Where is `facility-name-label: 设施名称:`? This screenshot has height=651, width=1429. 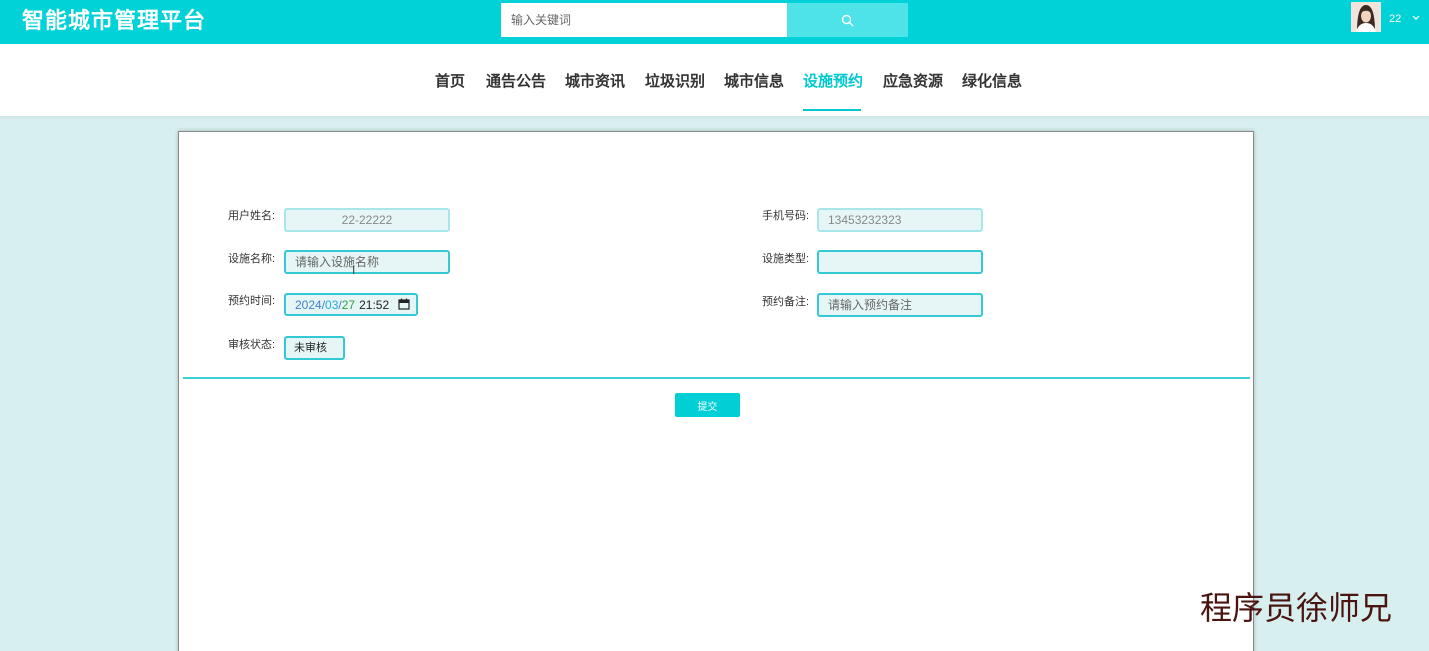
facility-name-label: 设施名称: is located at coordinates (252, 259).